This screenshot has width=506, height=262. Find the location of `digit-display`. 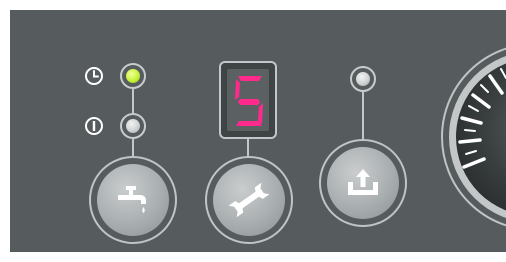

digit-display is located at coordinates (248, 100).